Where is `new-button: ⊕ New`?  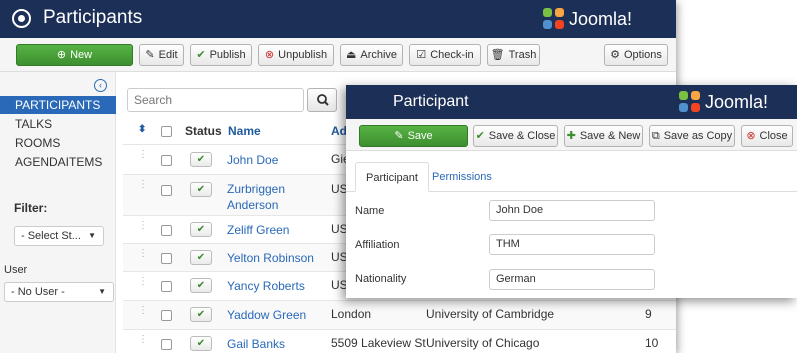
new-button: ⊕ New is located at coordinates (74, 55).